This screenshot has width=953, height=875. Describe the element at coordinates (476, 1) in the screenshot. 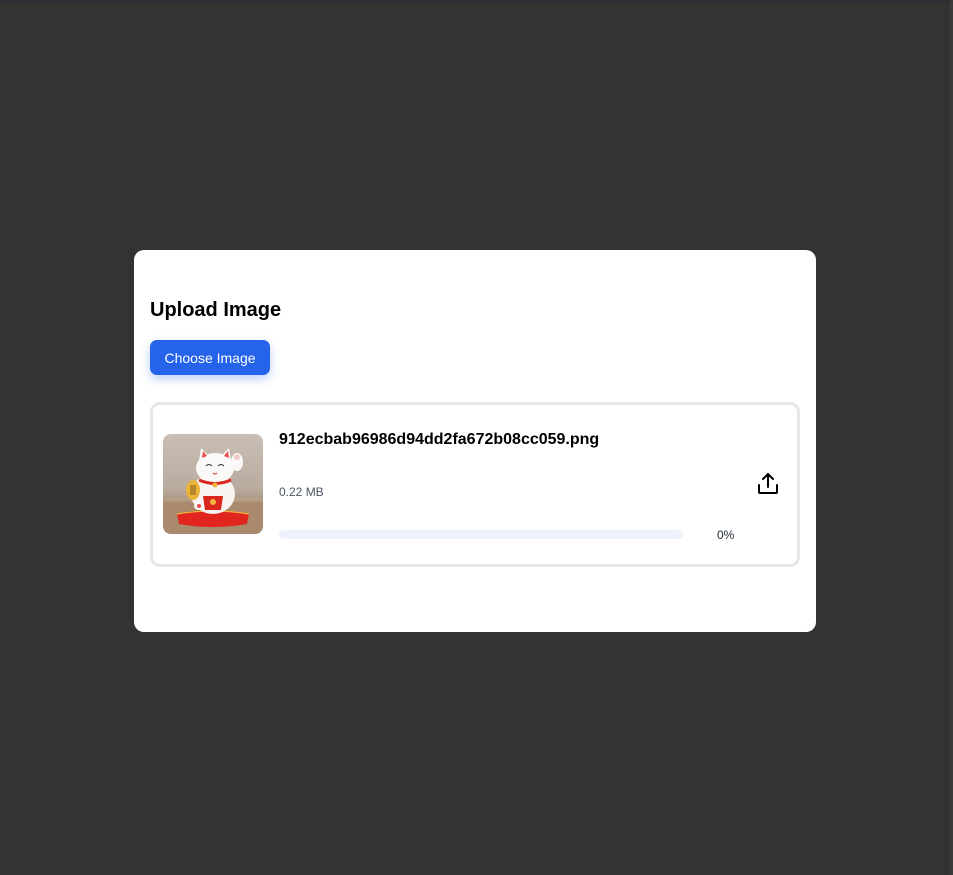

I see `window-top-border` at that location.